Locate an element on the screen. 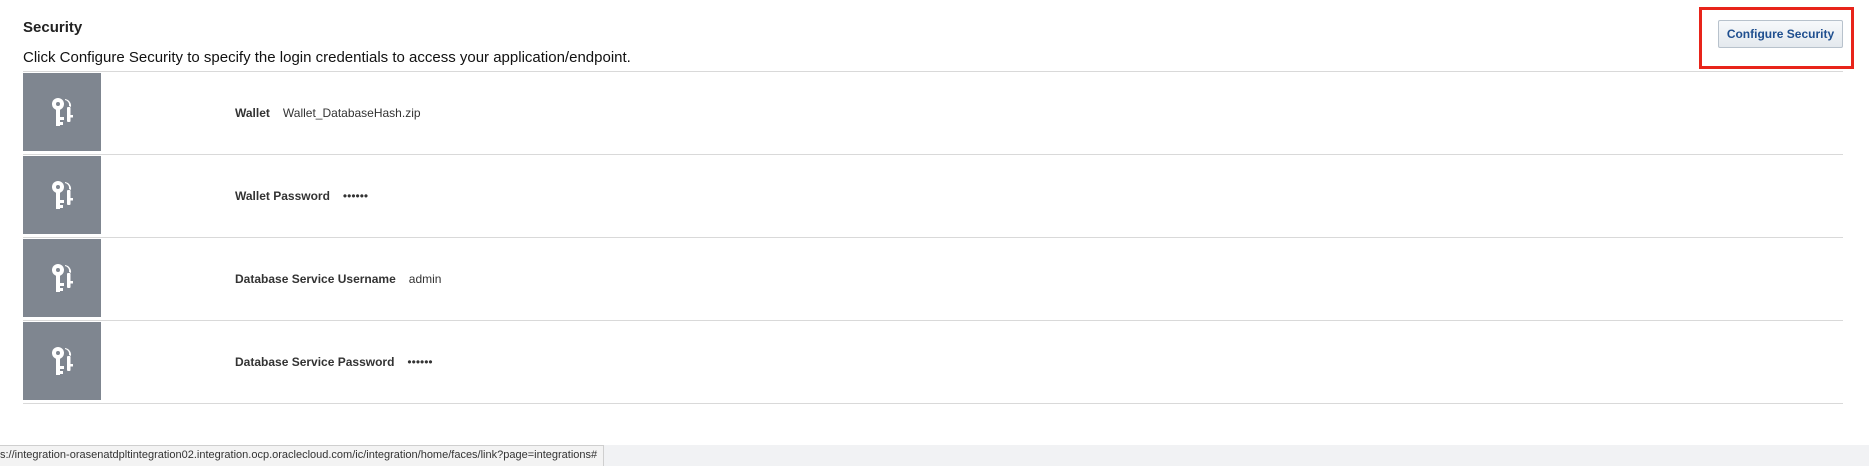  field-value: admin is located at coordinates (425, 279).